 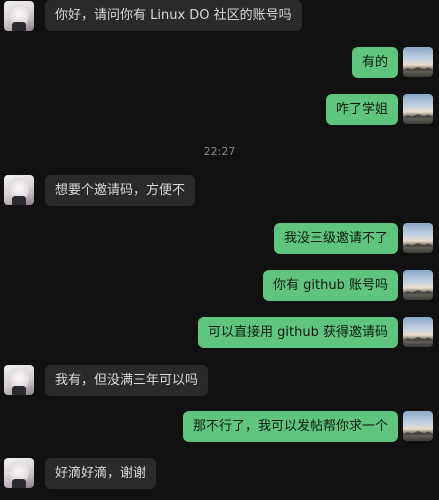 I want to click on message-row: 好滴好滴，谢谢, so click(x=219, y=473).